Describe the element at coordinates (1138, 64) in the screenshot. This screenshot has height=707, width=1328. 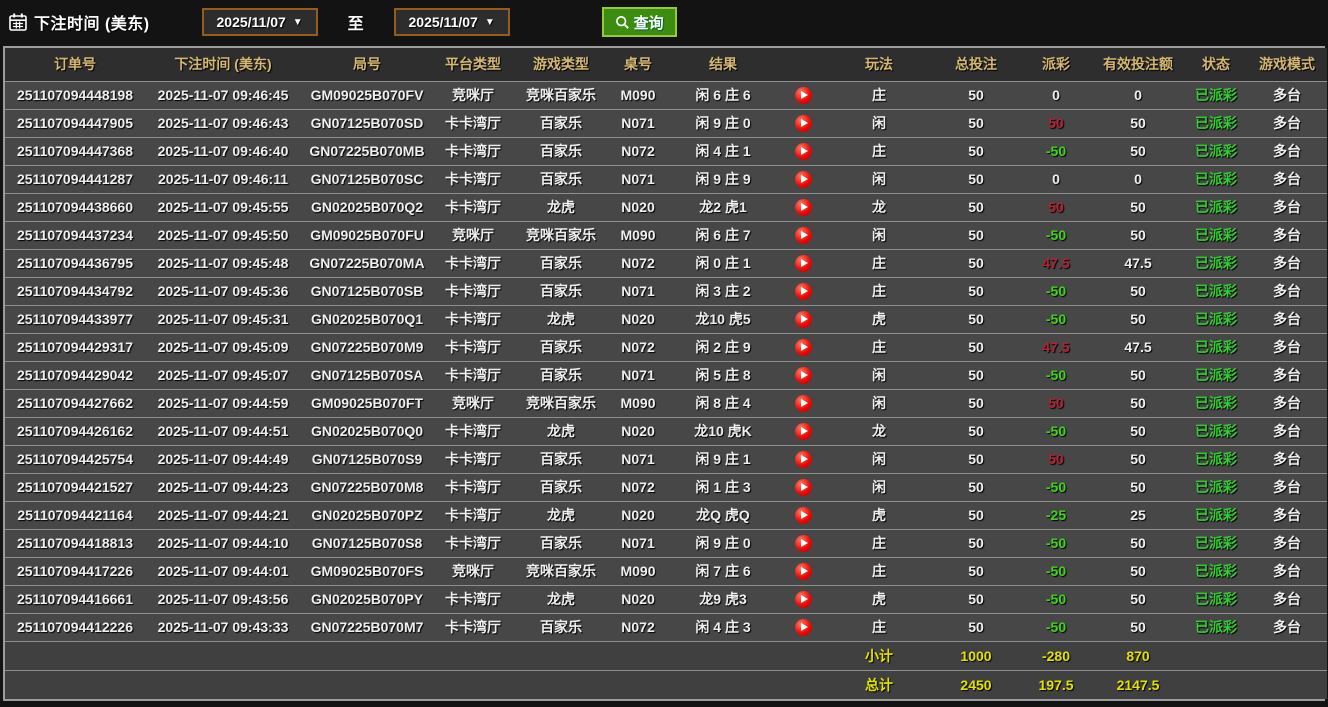
I see `col-header-valid-bet: 有效投注额` at that location.